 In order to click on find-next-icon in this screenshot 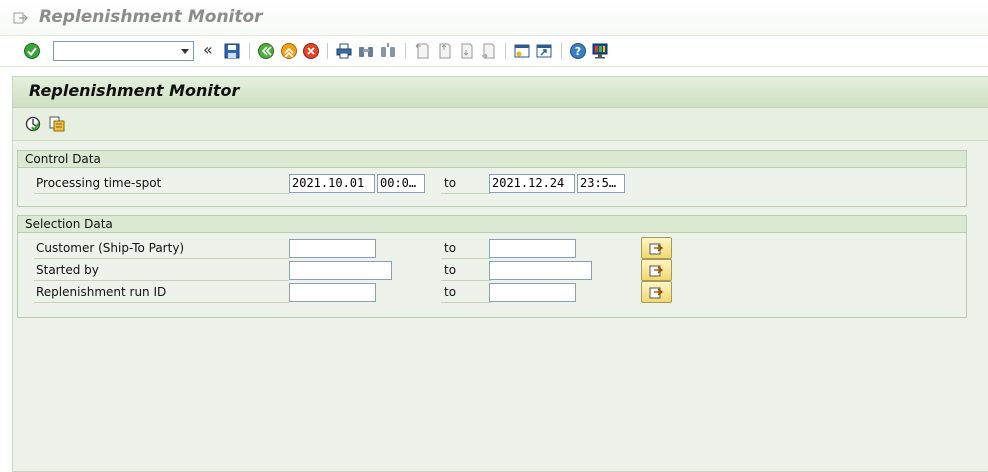, I will do `click(388, 51)`.